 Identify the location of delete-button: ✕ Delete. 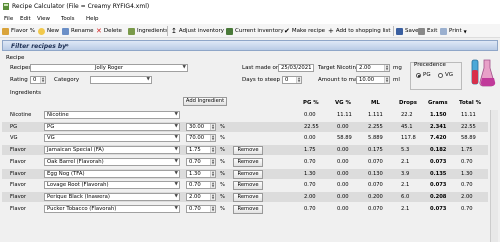
(109, 31).